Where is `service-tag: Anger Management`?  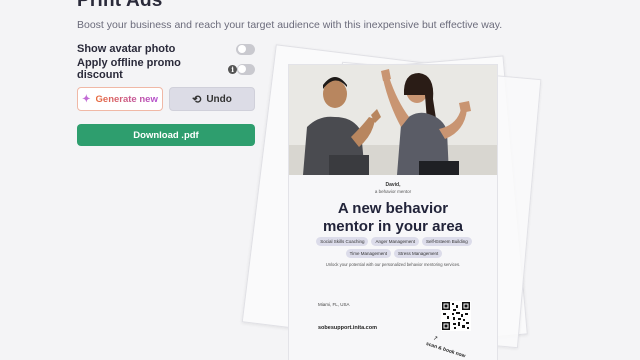 service-tag: Anger Management is located at coordinates (395, 241).